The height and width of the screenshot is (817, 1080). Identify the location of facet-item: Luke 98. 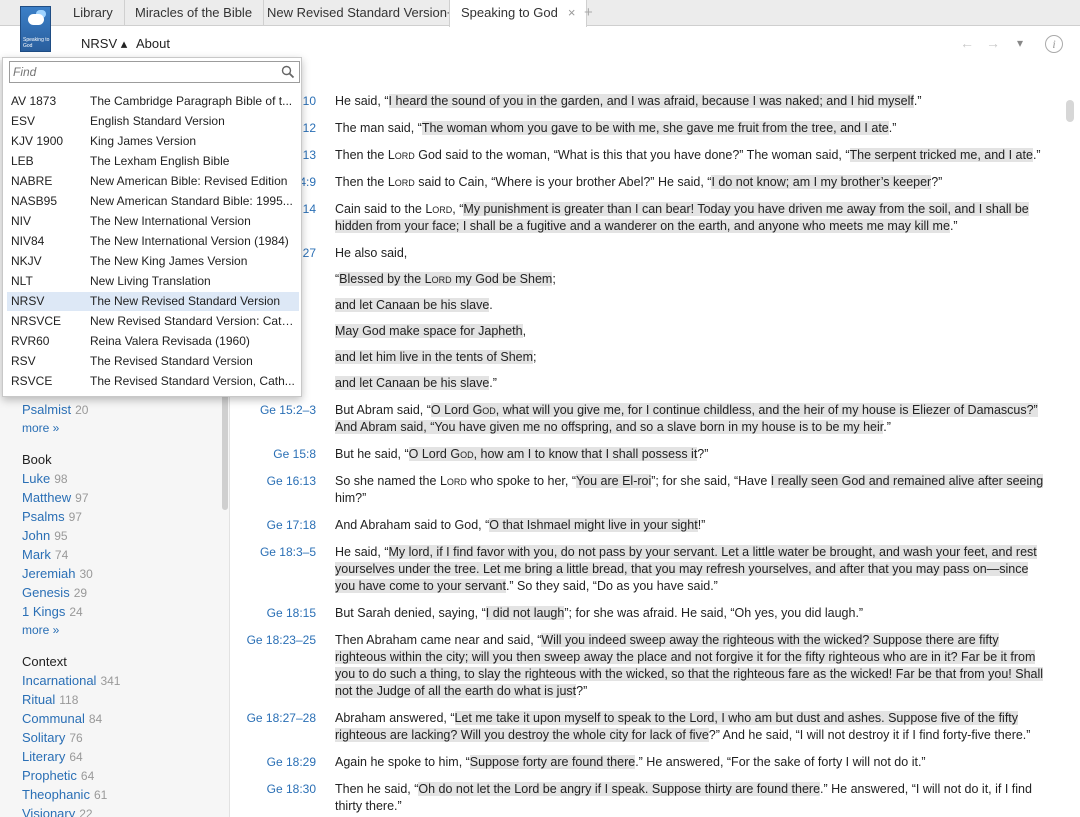
(45, 478).